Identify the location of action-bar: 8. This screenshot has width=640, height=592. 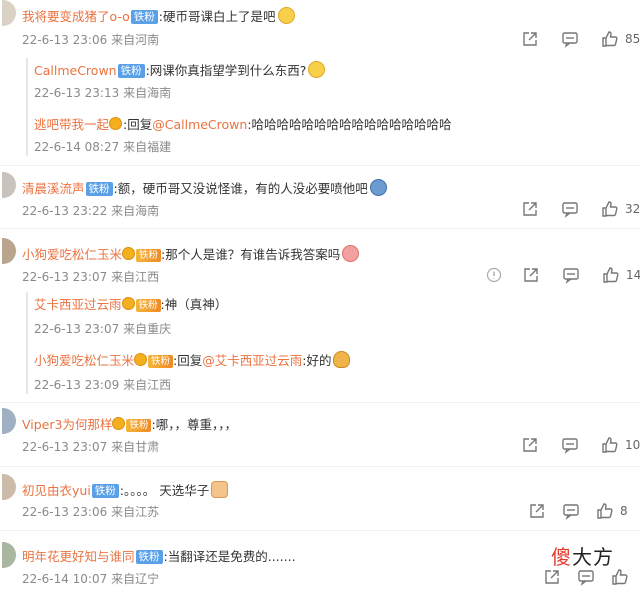
(578, 511).